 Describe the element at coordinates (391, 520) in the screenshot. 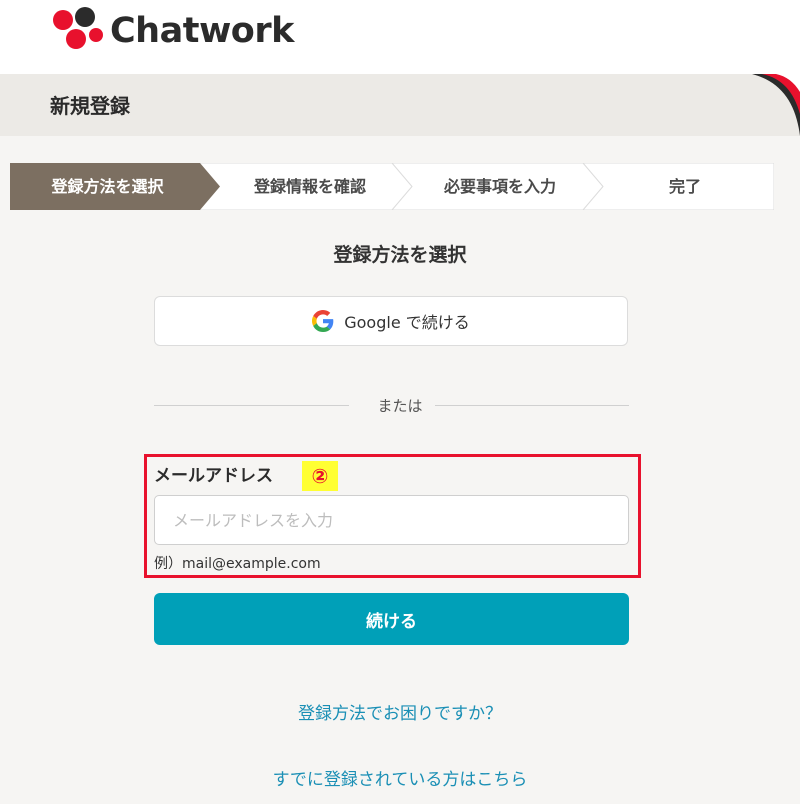

I see `email-input` at that location.